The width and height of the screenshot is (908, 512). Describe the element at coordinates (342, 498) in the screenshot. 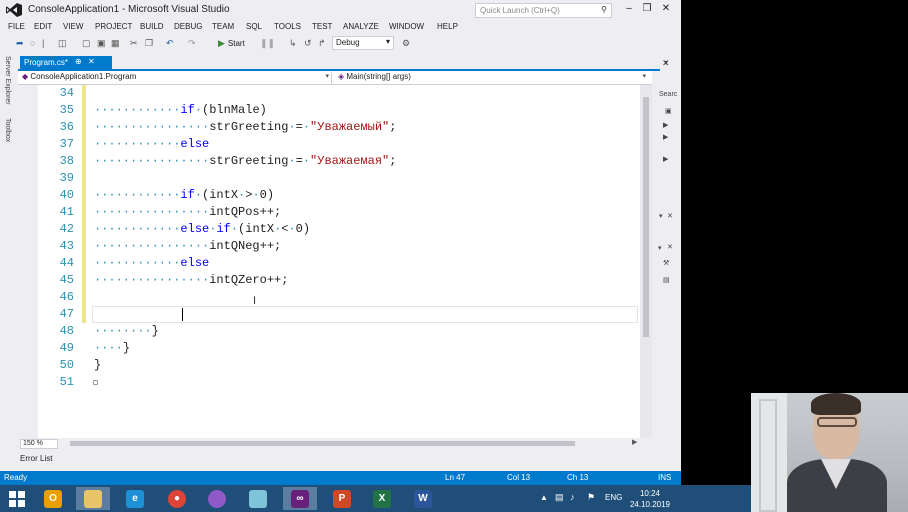

I see `taskbar-powerpoint: P` at that location.